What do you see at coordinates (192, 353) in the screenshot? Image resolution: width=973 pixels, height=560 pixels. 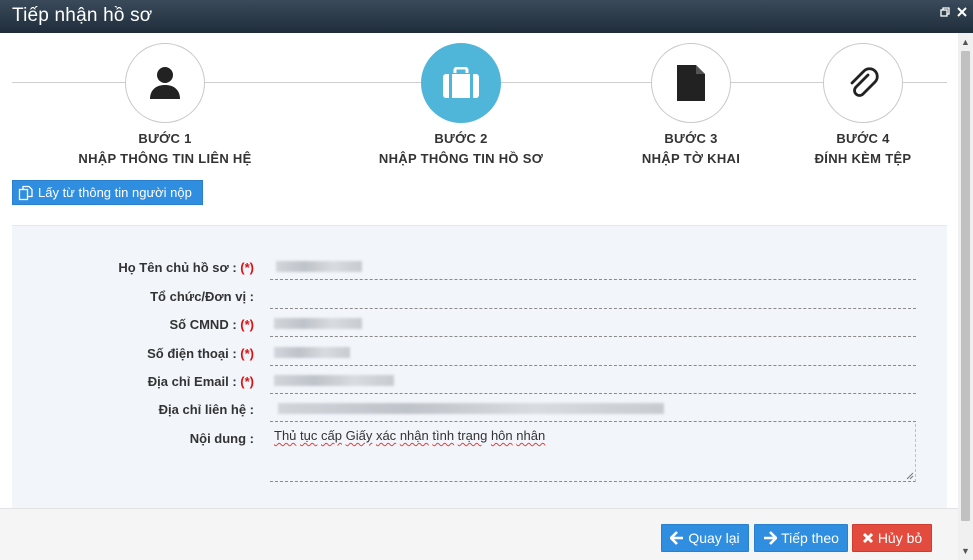 I see `phone-label: Số điện thoại :` at bounding box center [192, 353].